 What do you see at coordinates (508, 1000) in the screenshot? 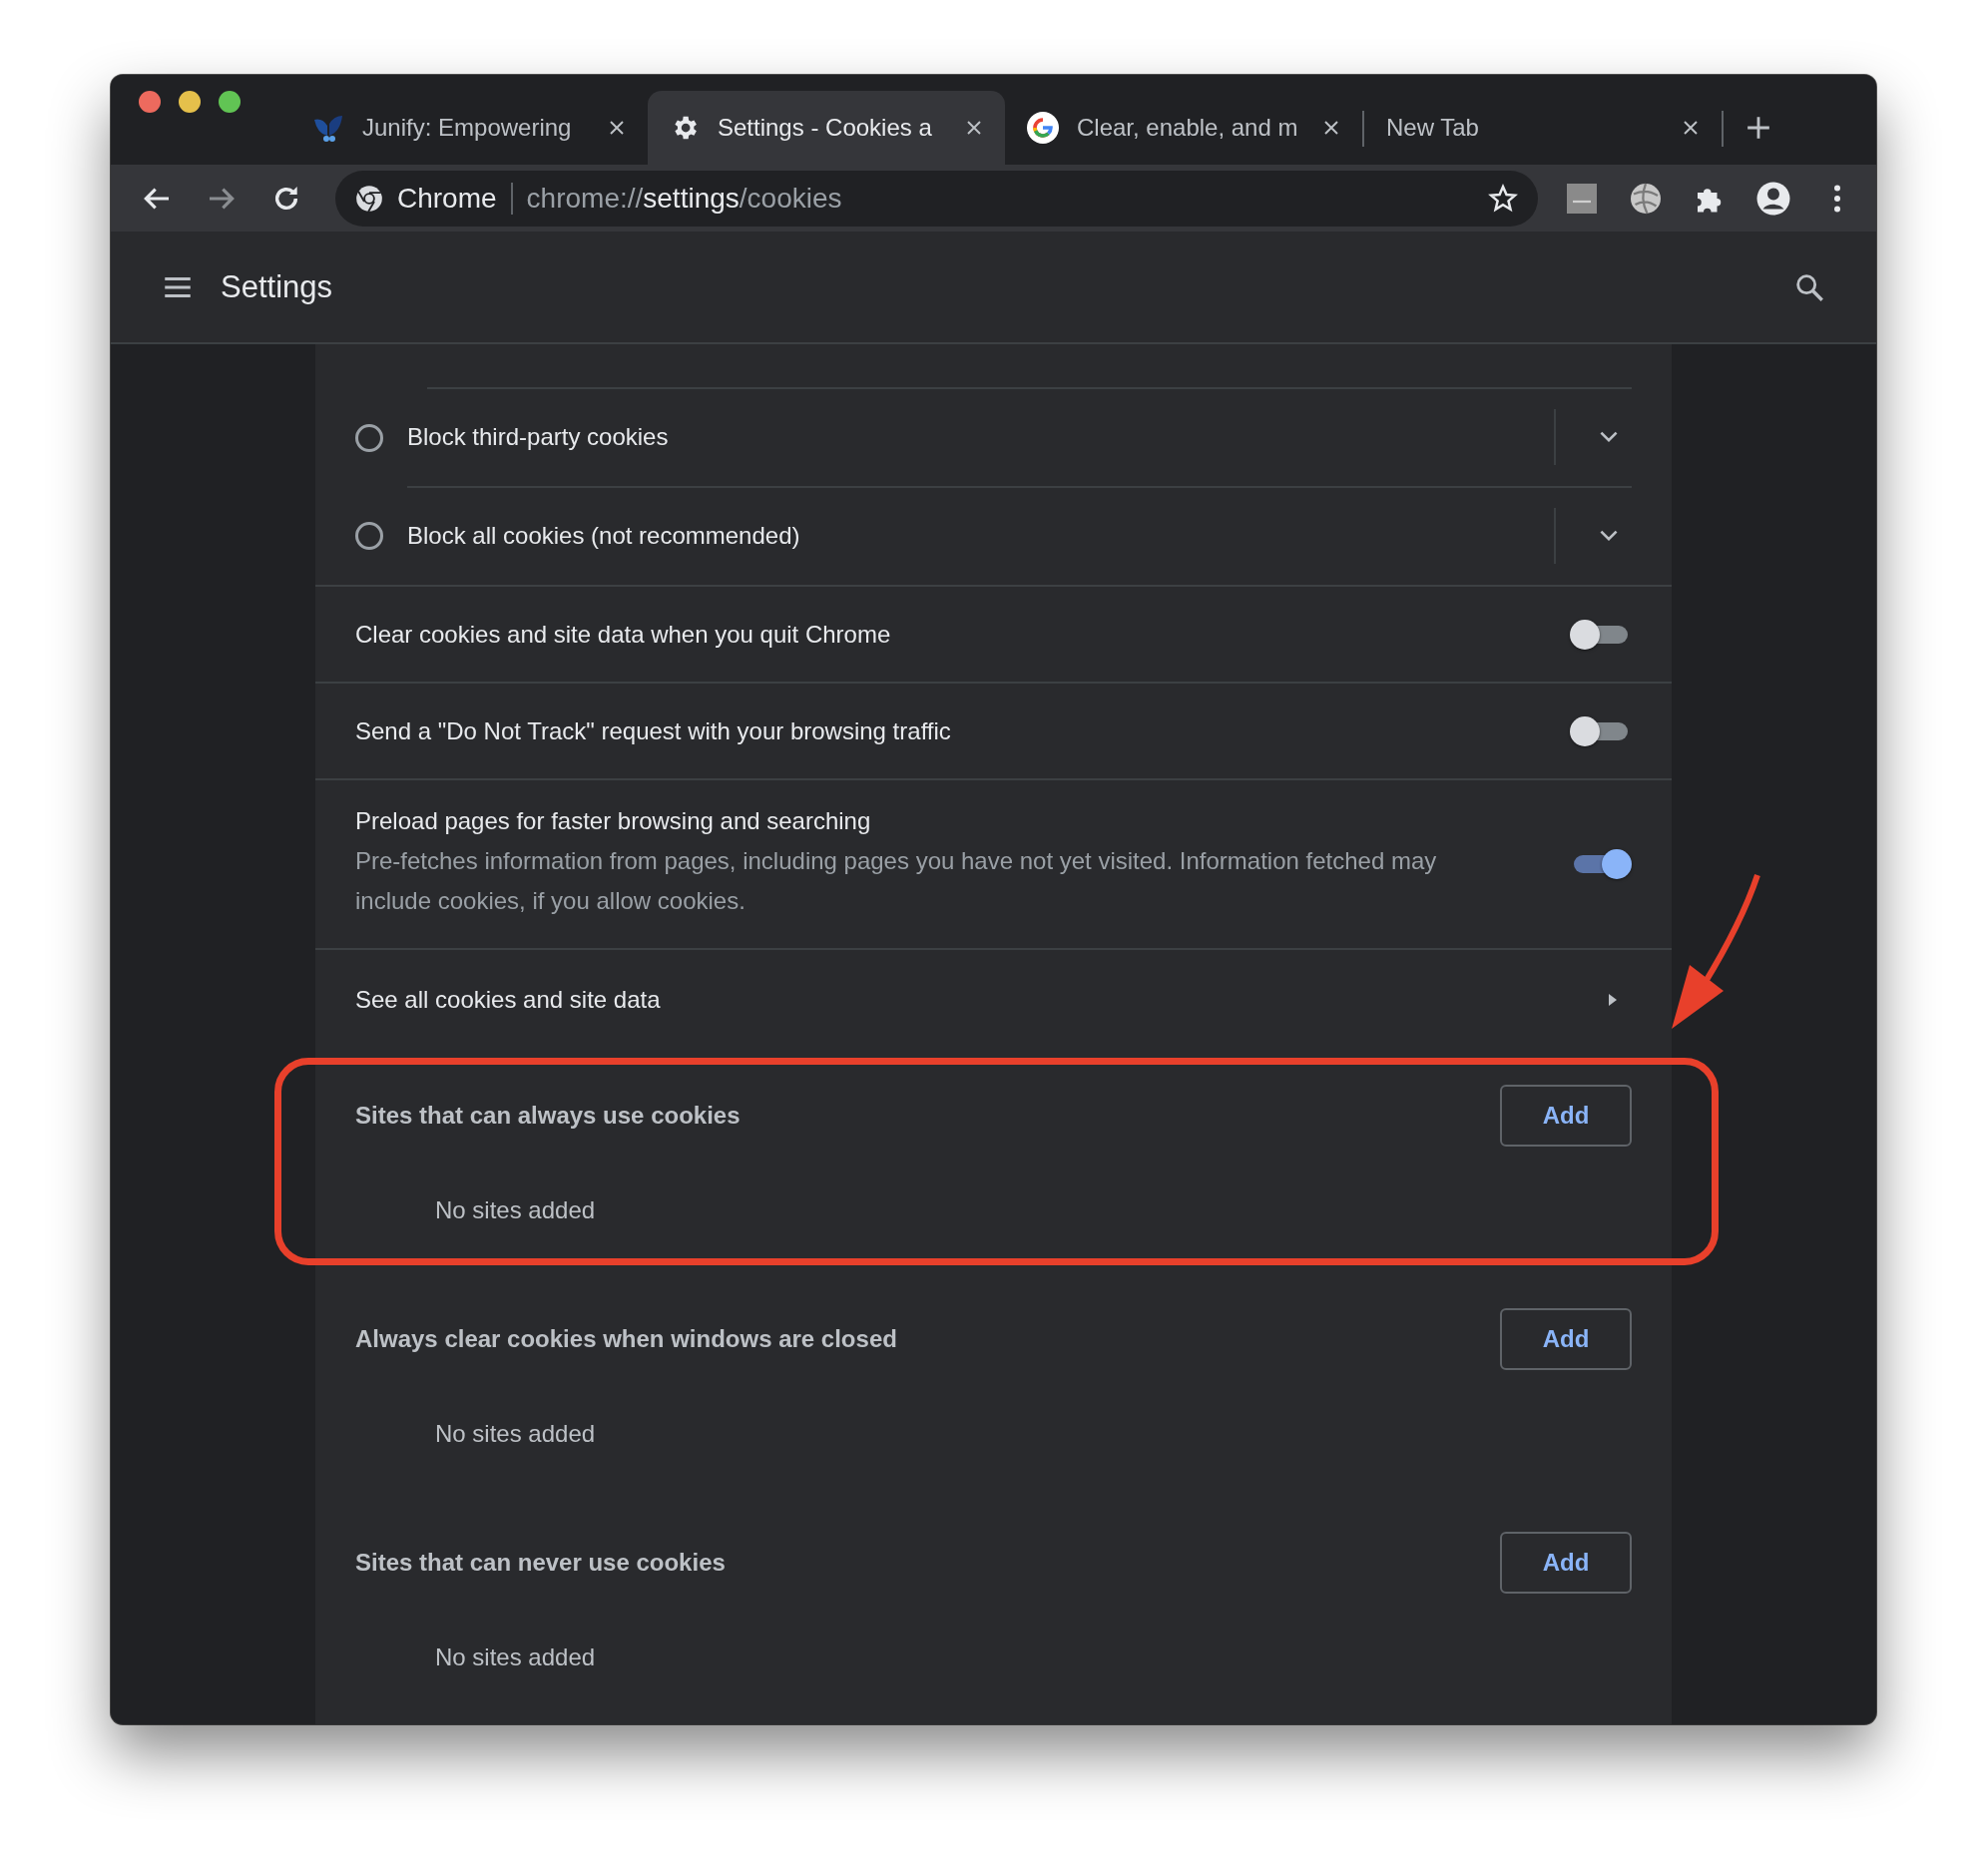
I see `link-label: See all cookies and site data` at bounding box center [508, 1000].